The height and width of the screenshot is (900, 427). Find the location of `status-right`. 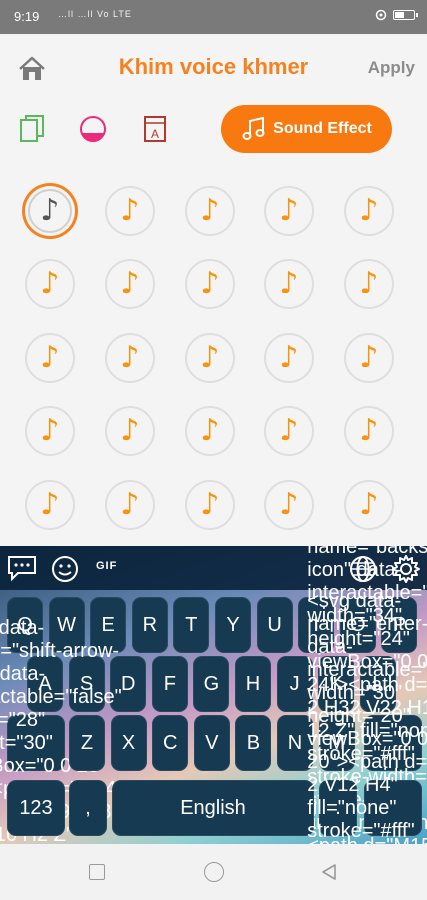

status-right is located at coordinates (396, 15).